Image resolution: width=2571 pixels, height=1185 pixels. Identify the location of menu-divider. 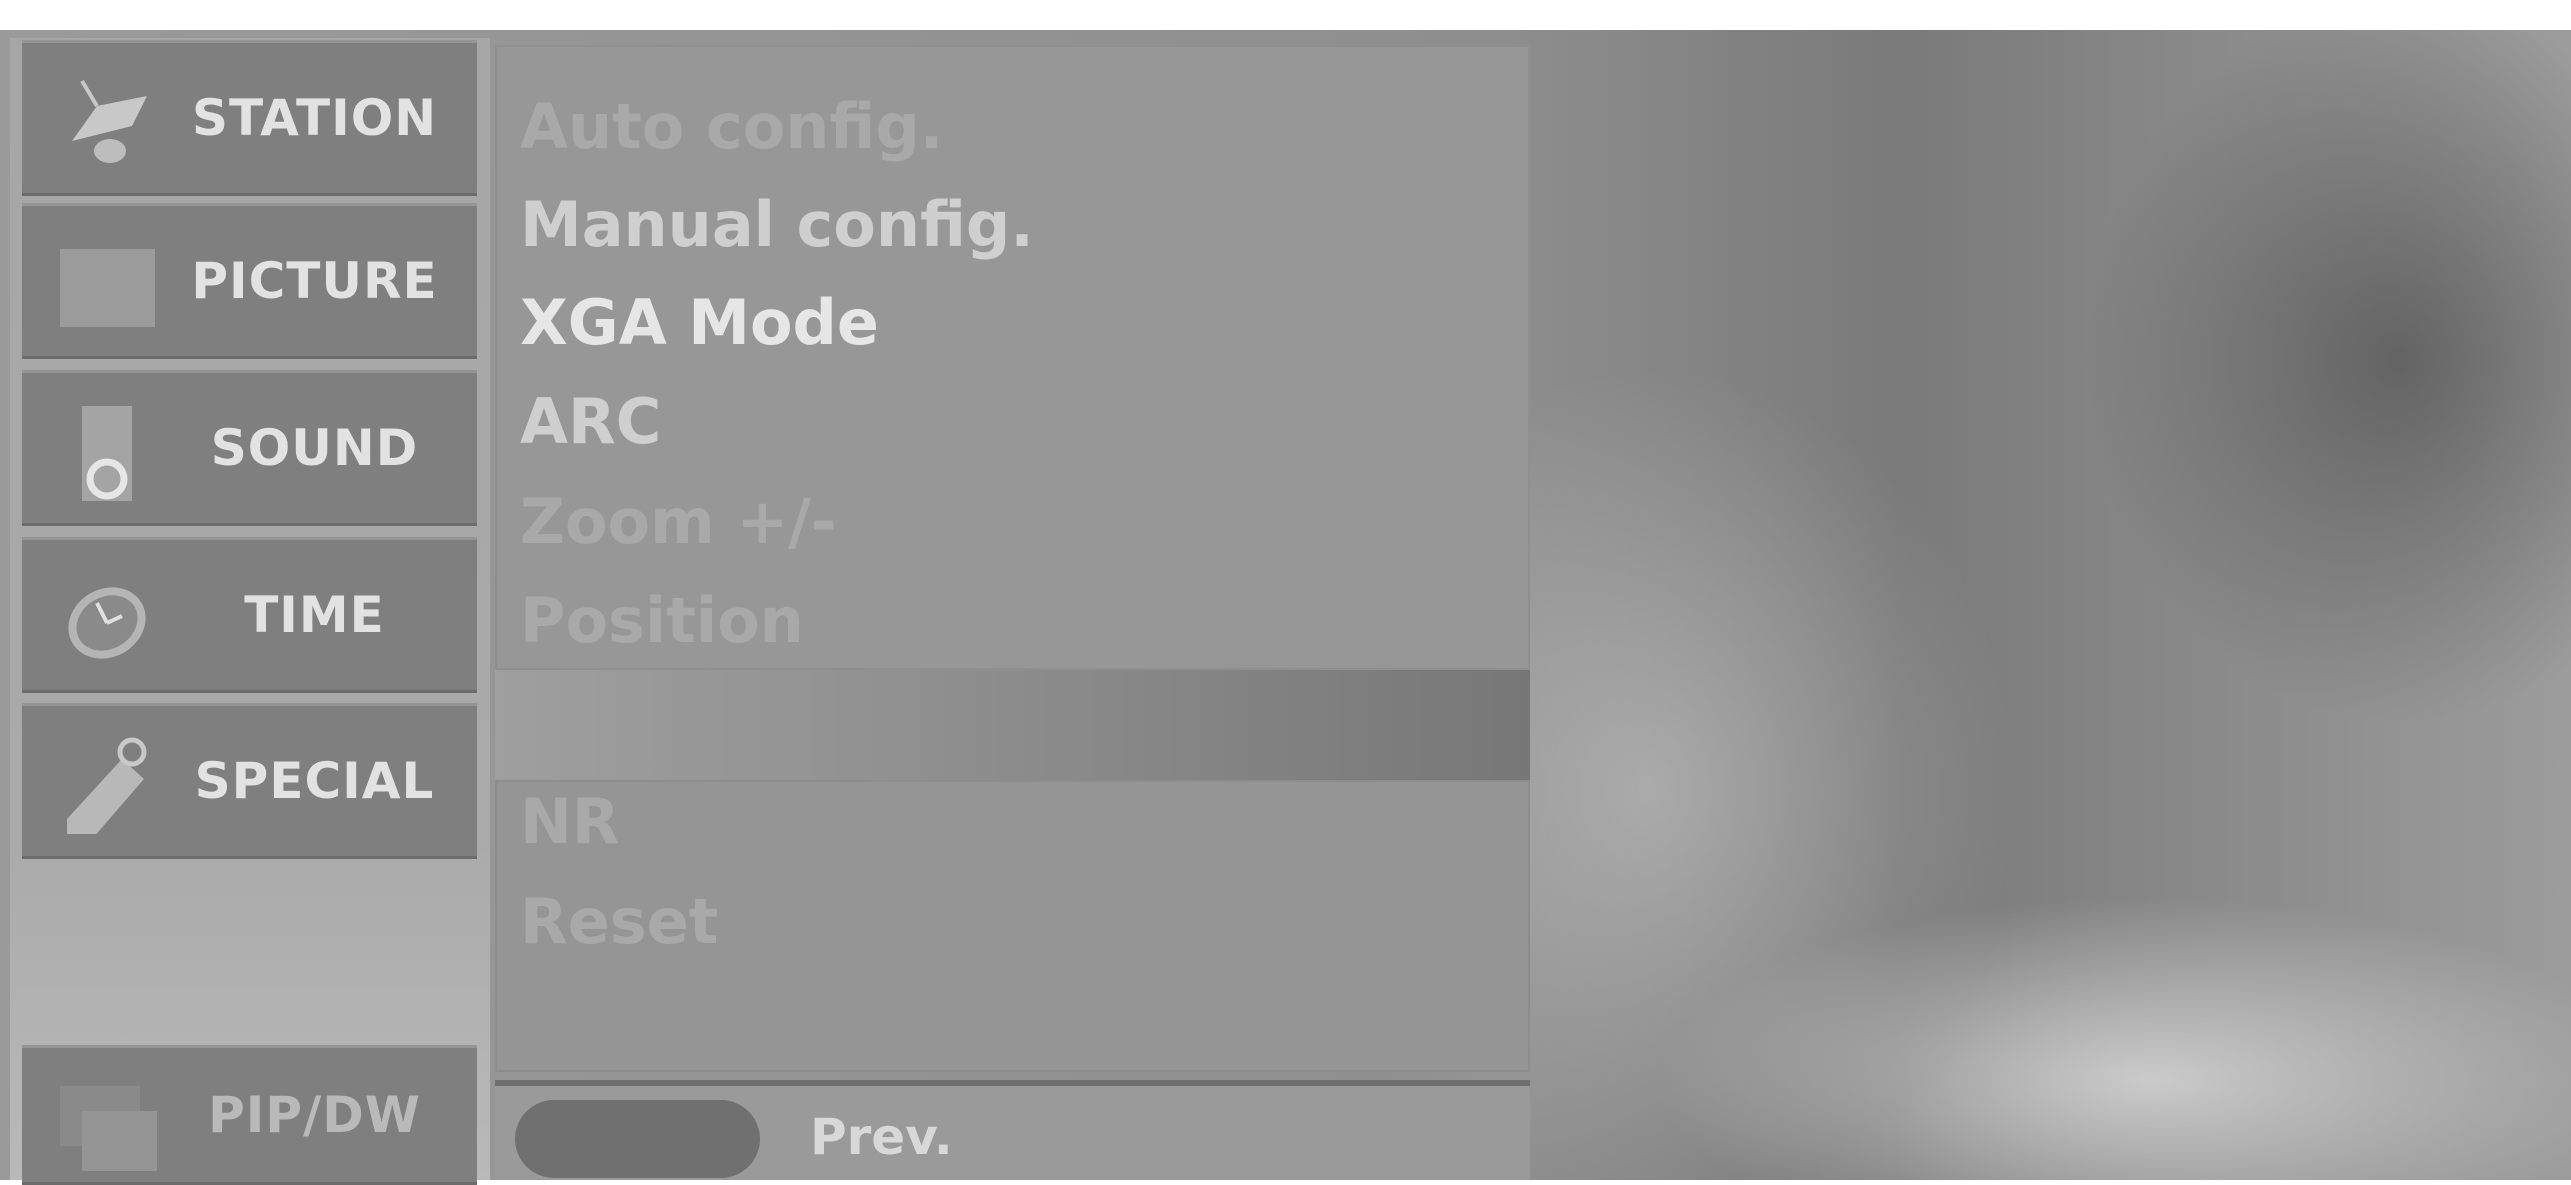
(1012, 725).